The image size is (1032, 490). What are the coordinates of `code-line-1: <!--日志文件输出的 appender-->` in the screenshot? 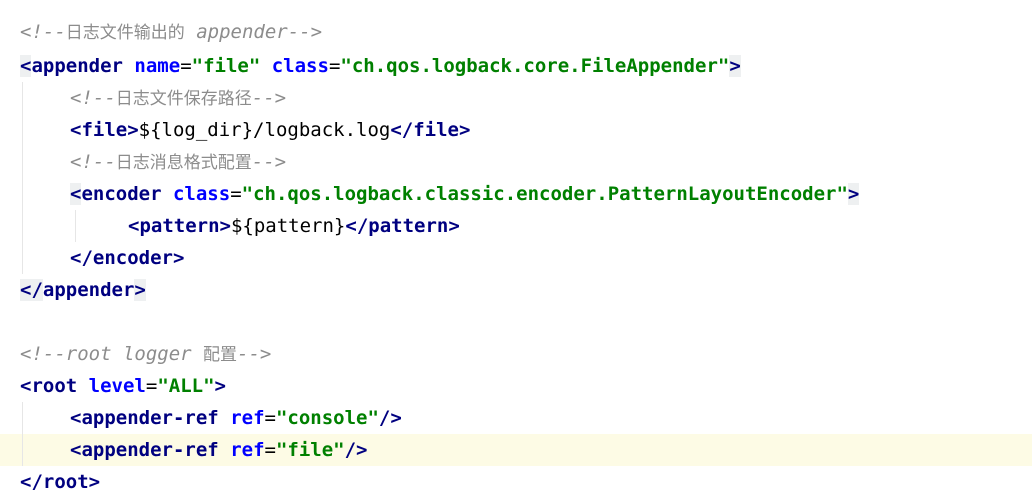 It's located at (516, 32).